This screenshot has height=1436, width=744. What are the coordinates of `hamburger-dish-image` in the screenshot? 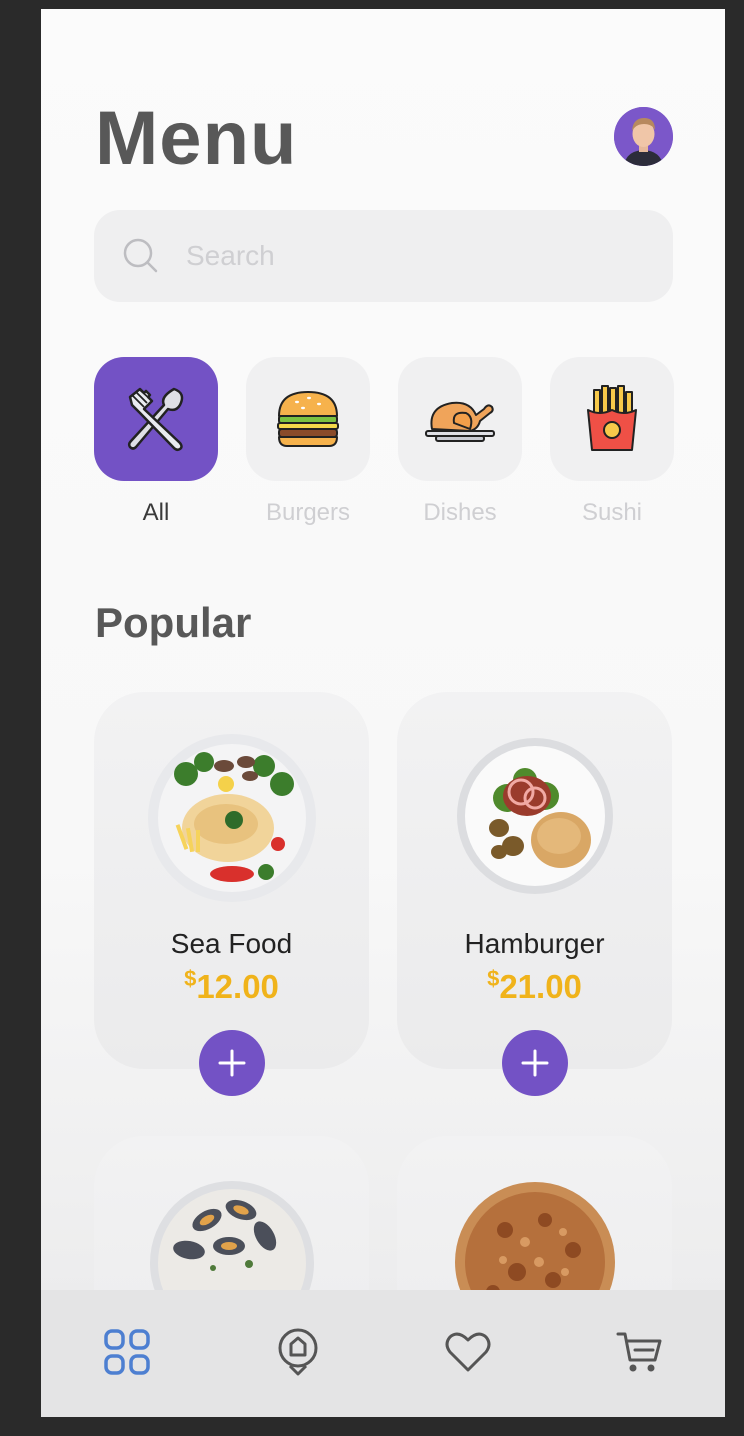 It's located at (534, 816).